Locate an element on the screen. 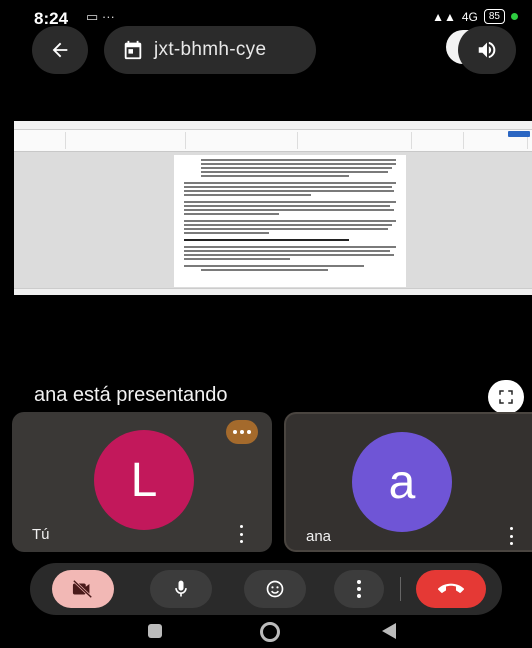 The height and width of the screenshot is (648, 532). back-triangle-icon is located at coordinates (389, 631).